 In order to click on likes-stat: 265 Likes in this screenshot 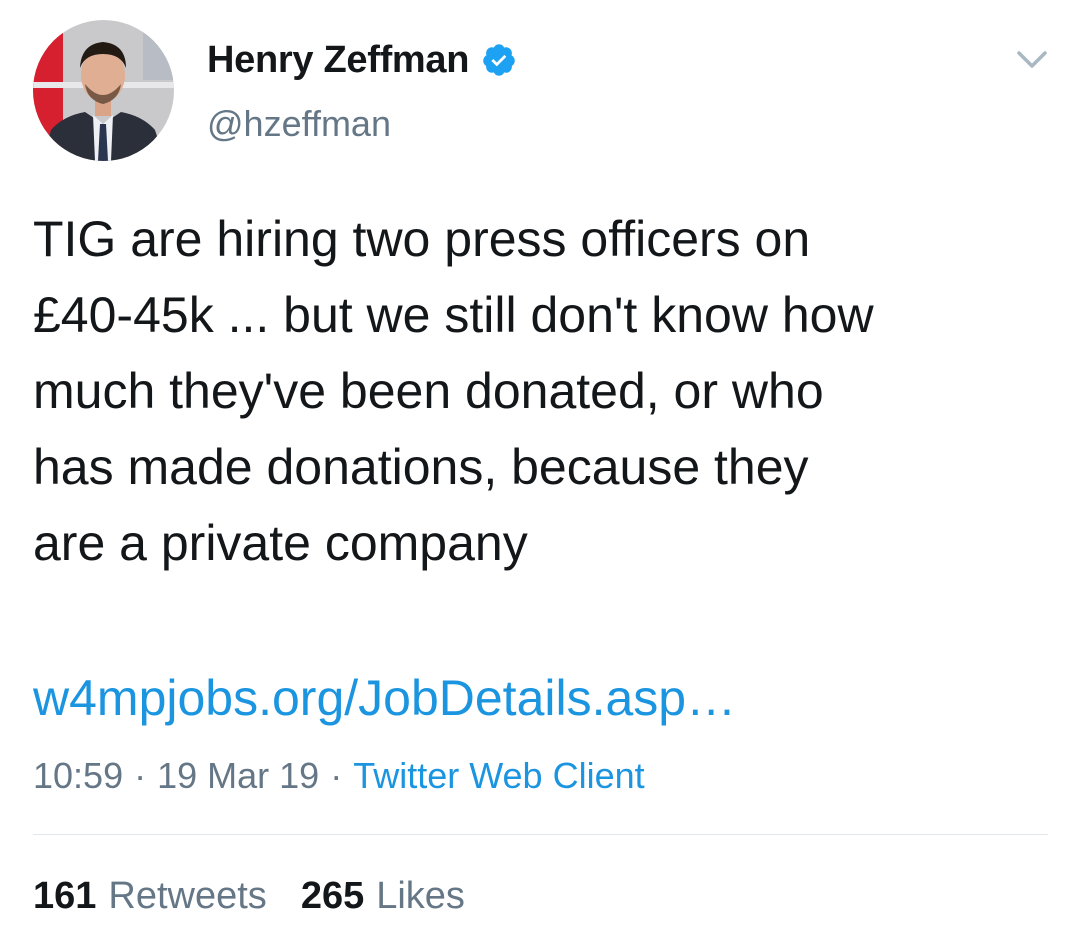, I will do `click(383, 896)`.